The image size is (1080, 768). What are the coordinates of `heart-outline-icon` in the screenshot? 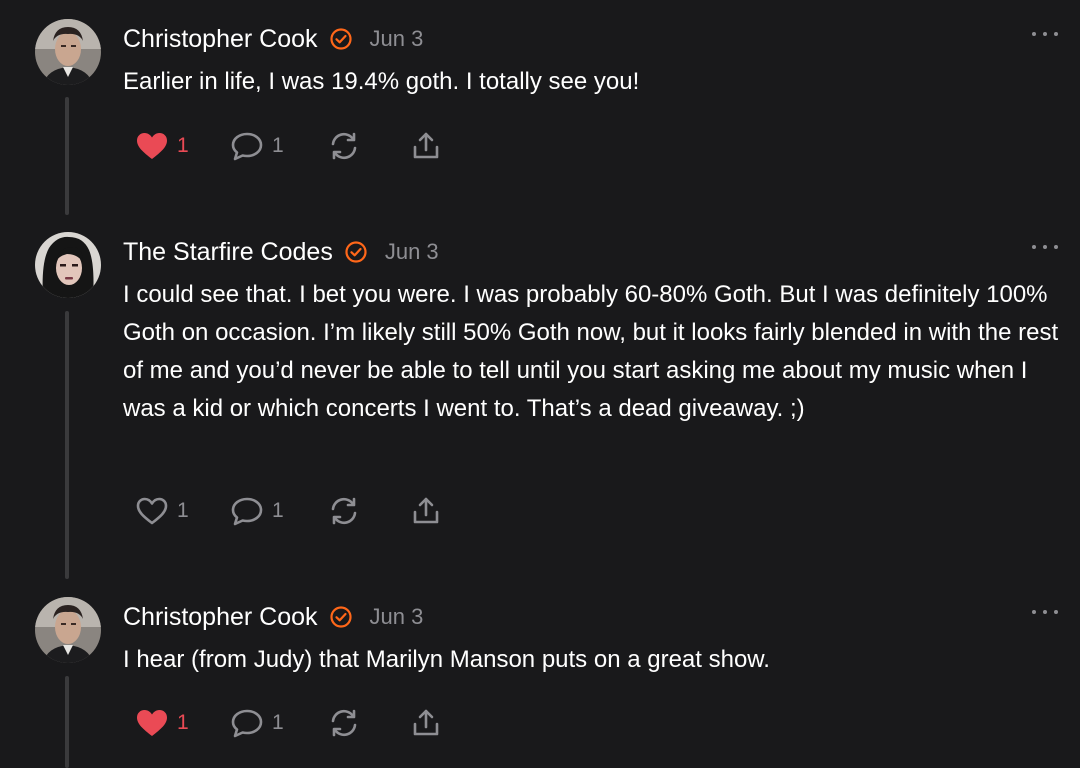 It's located at (152, 511).